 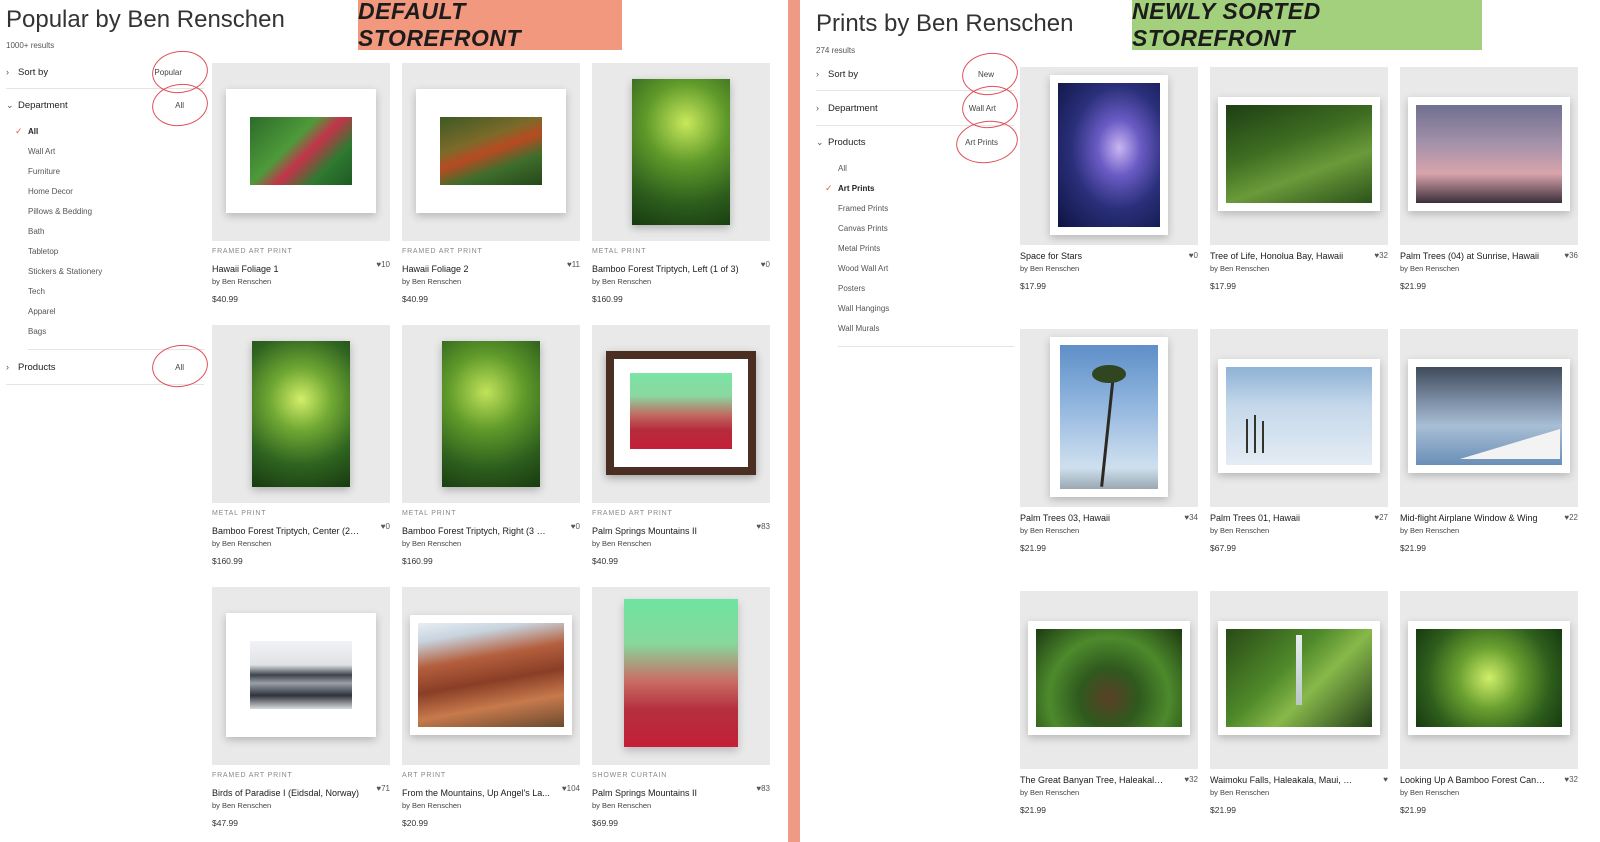 What do you see at coordinates (1284, 256) in the screenshot?
I see `product-name: Tree of Life, Honolua Bay, Hawaii` at bounding box center [1284, 256].